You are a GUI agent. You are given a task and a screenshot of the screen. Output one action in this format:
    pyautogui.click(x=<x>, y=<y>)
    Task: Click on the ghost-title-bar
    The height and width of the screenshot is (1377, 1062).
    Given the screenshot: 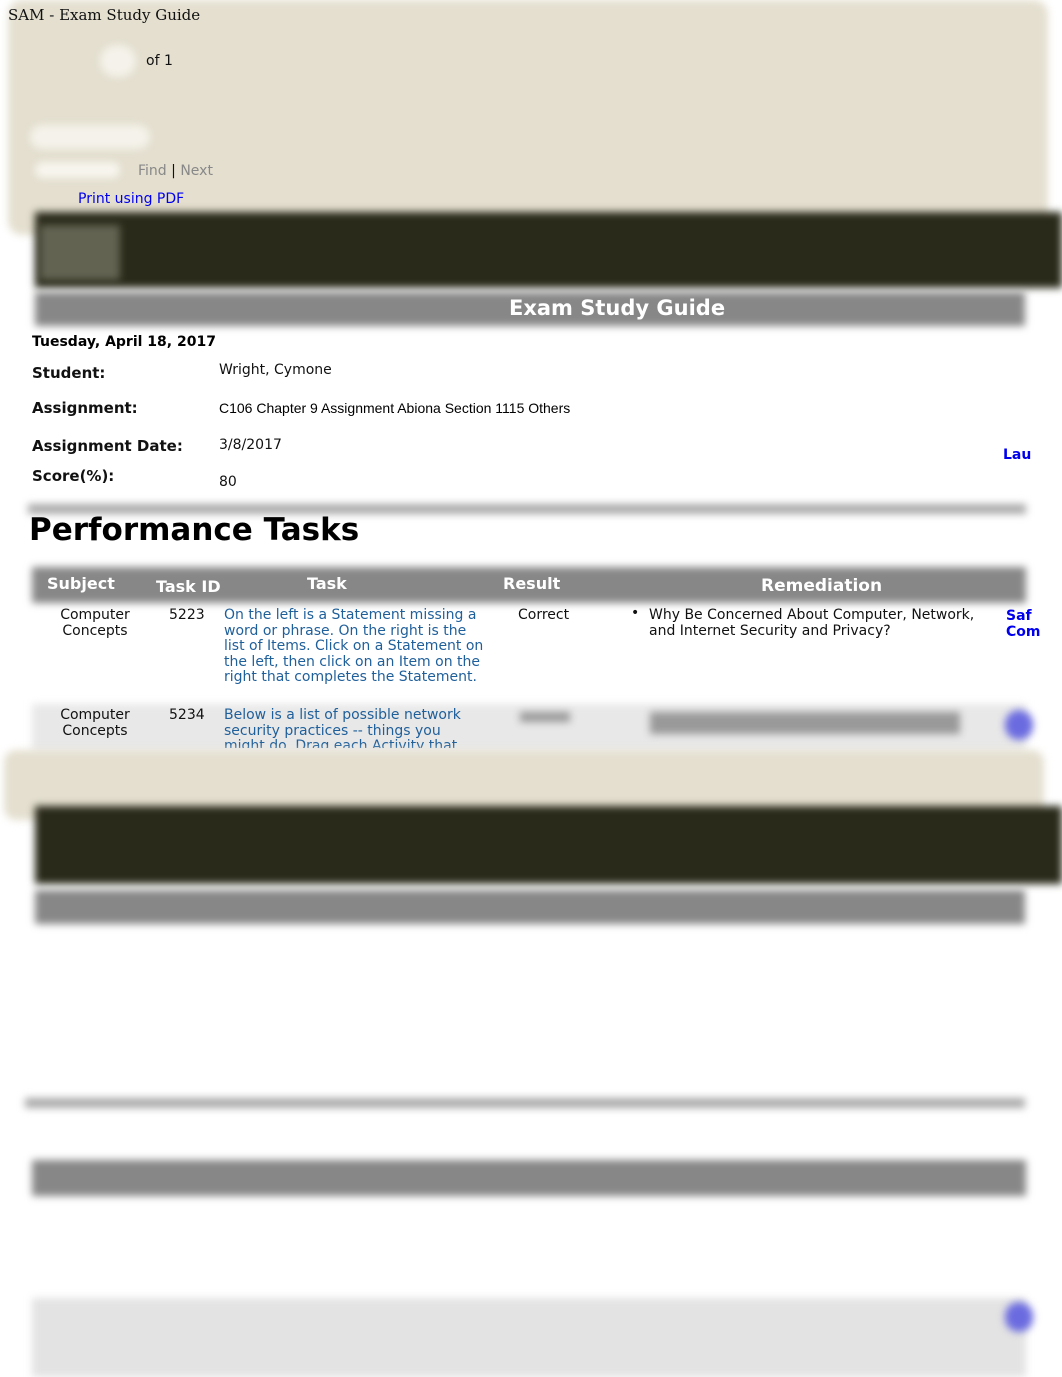 What is the action you would take?
    pyautogui.click(x=530, y=907)
    